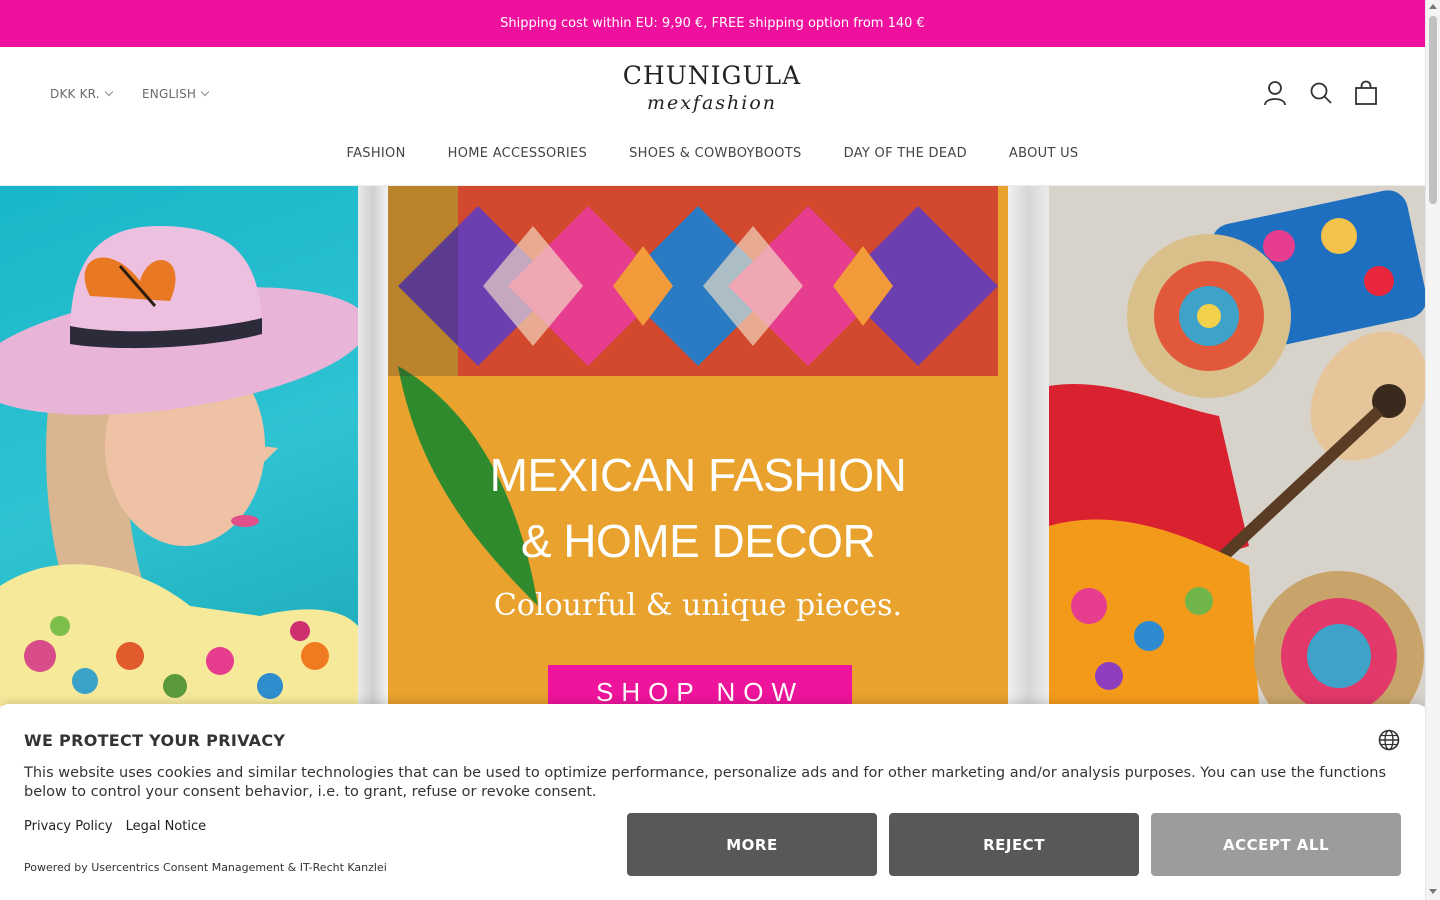 This screenshot has height=900, width=1440. I want to click on scroll-up-arrow-icon, so click(1433, 6).